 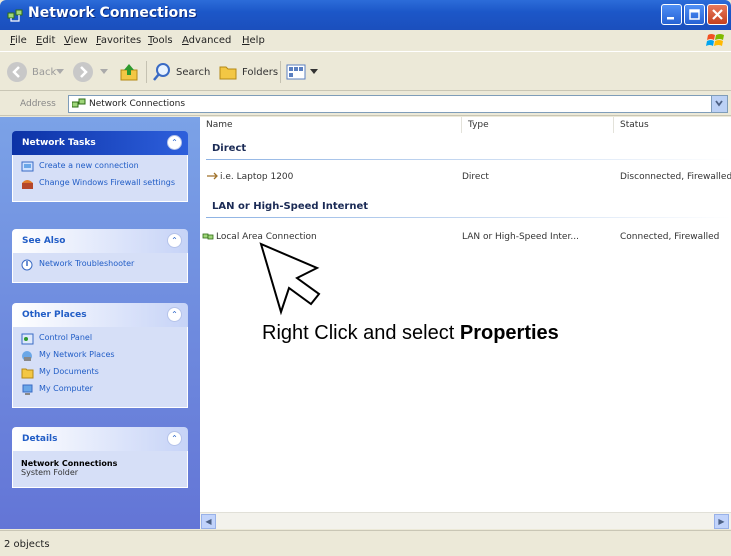 What do you see at coordinates (361, 333) in the screenshot?
I see `instruction-prefix: Right Click and select` at bounding box center [361, 333].